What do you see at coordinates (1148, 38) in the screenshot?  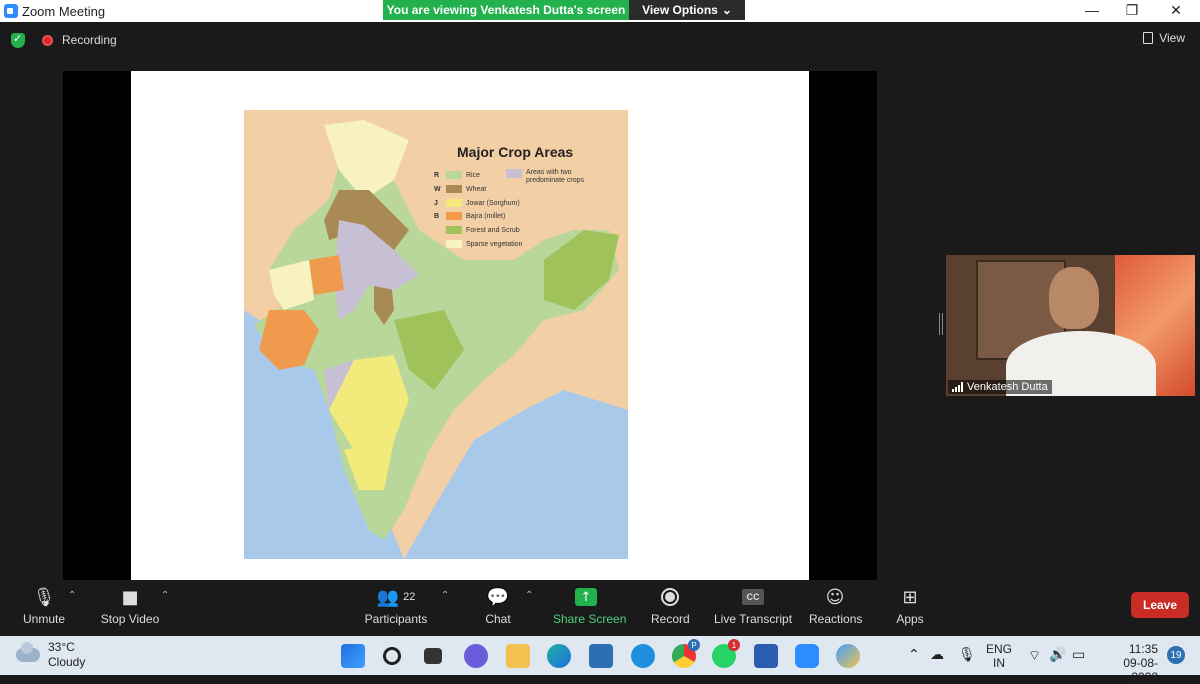 I see `view-icon` at bounding box center [1148, 38].